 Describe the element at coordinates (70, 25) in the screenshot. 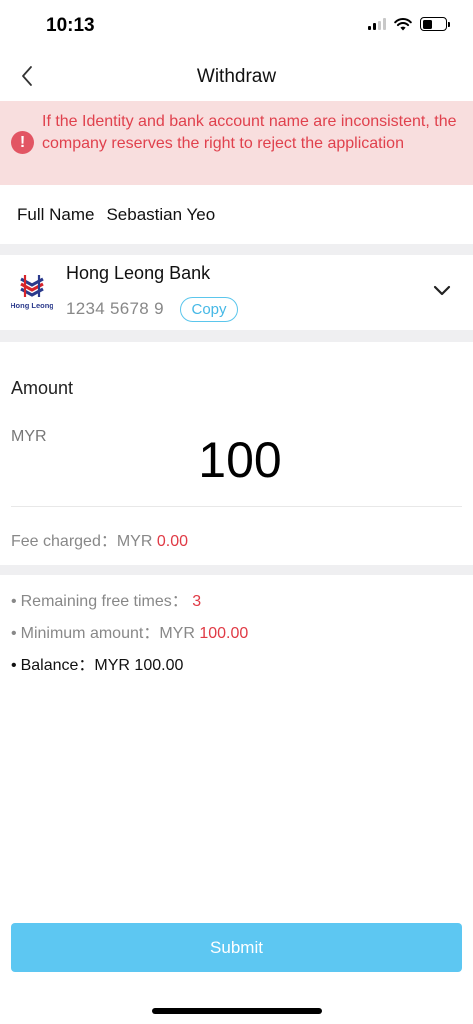

I see `status-time: 10:13` at that location.